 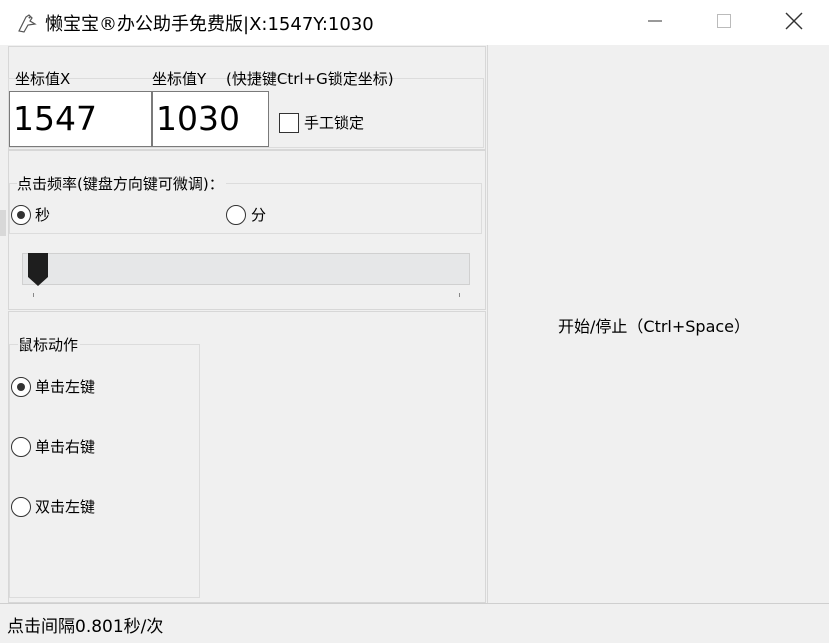 What do you see at coordinates (210, 119) in the screenshot?
I see `coord-y-field: 1030` at bounding box center [210, 119].